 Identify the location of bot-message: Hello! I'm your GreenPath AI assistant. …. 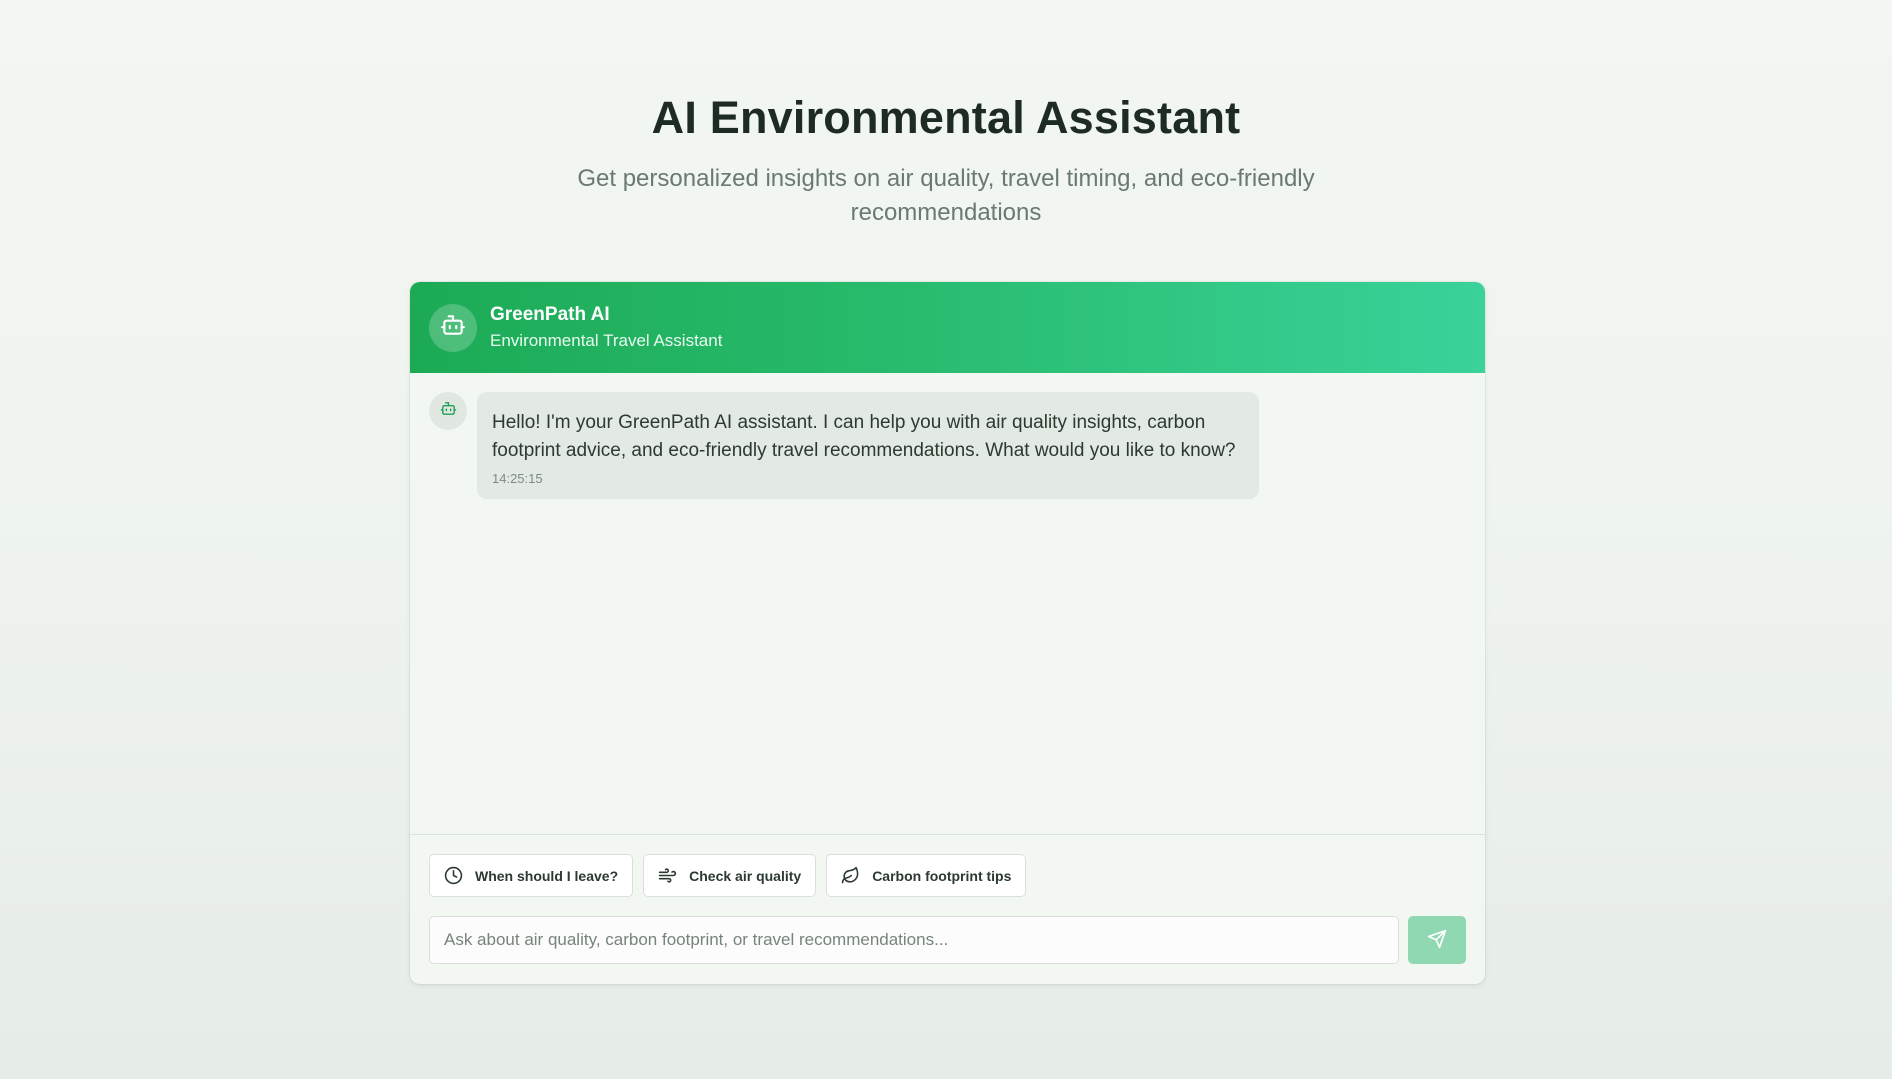
(957, 445).